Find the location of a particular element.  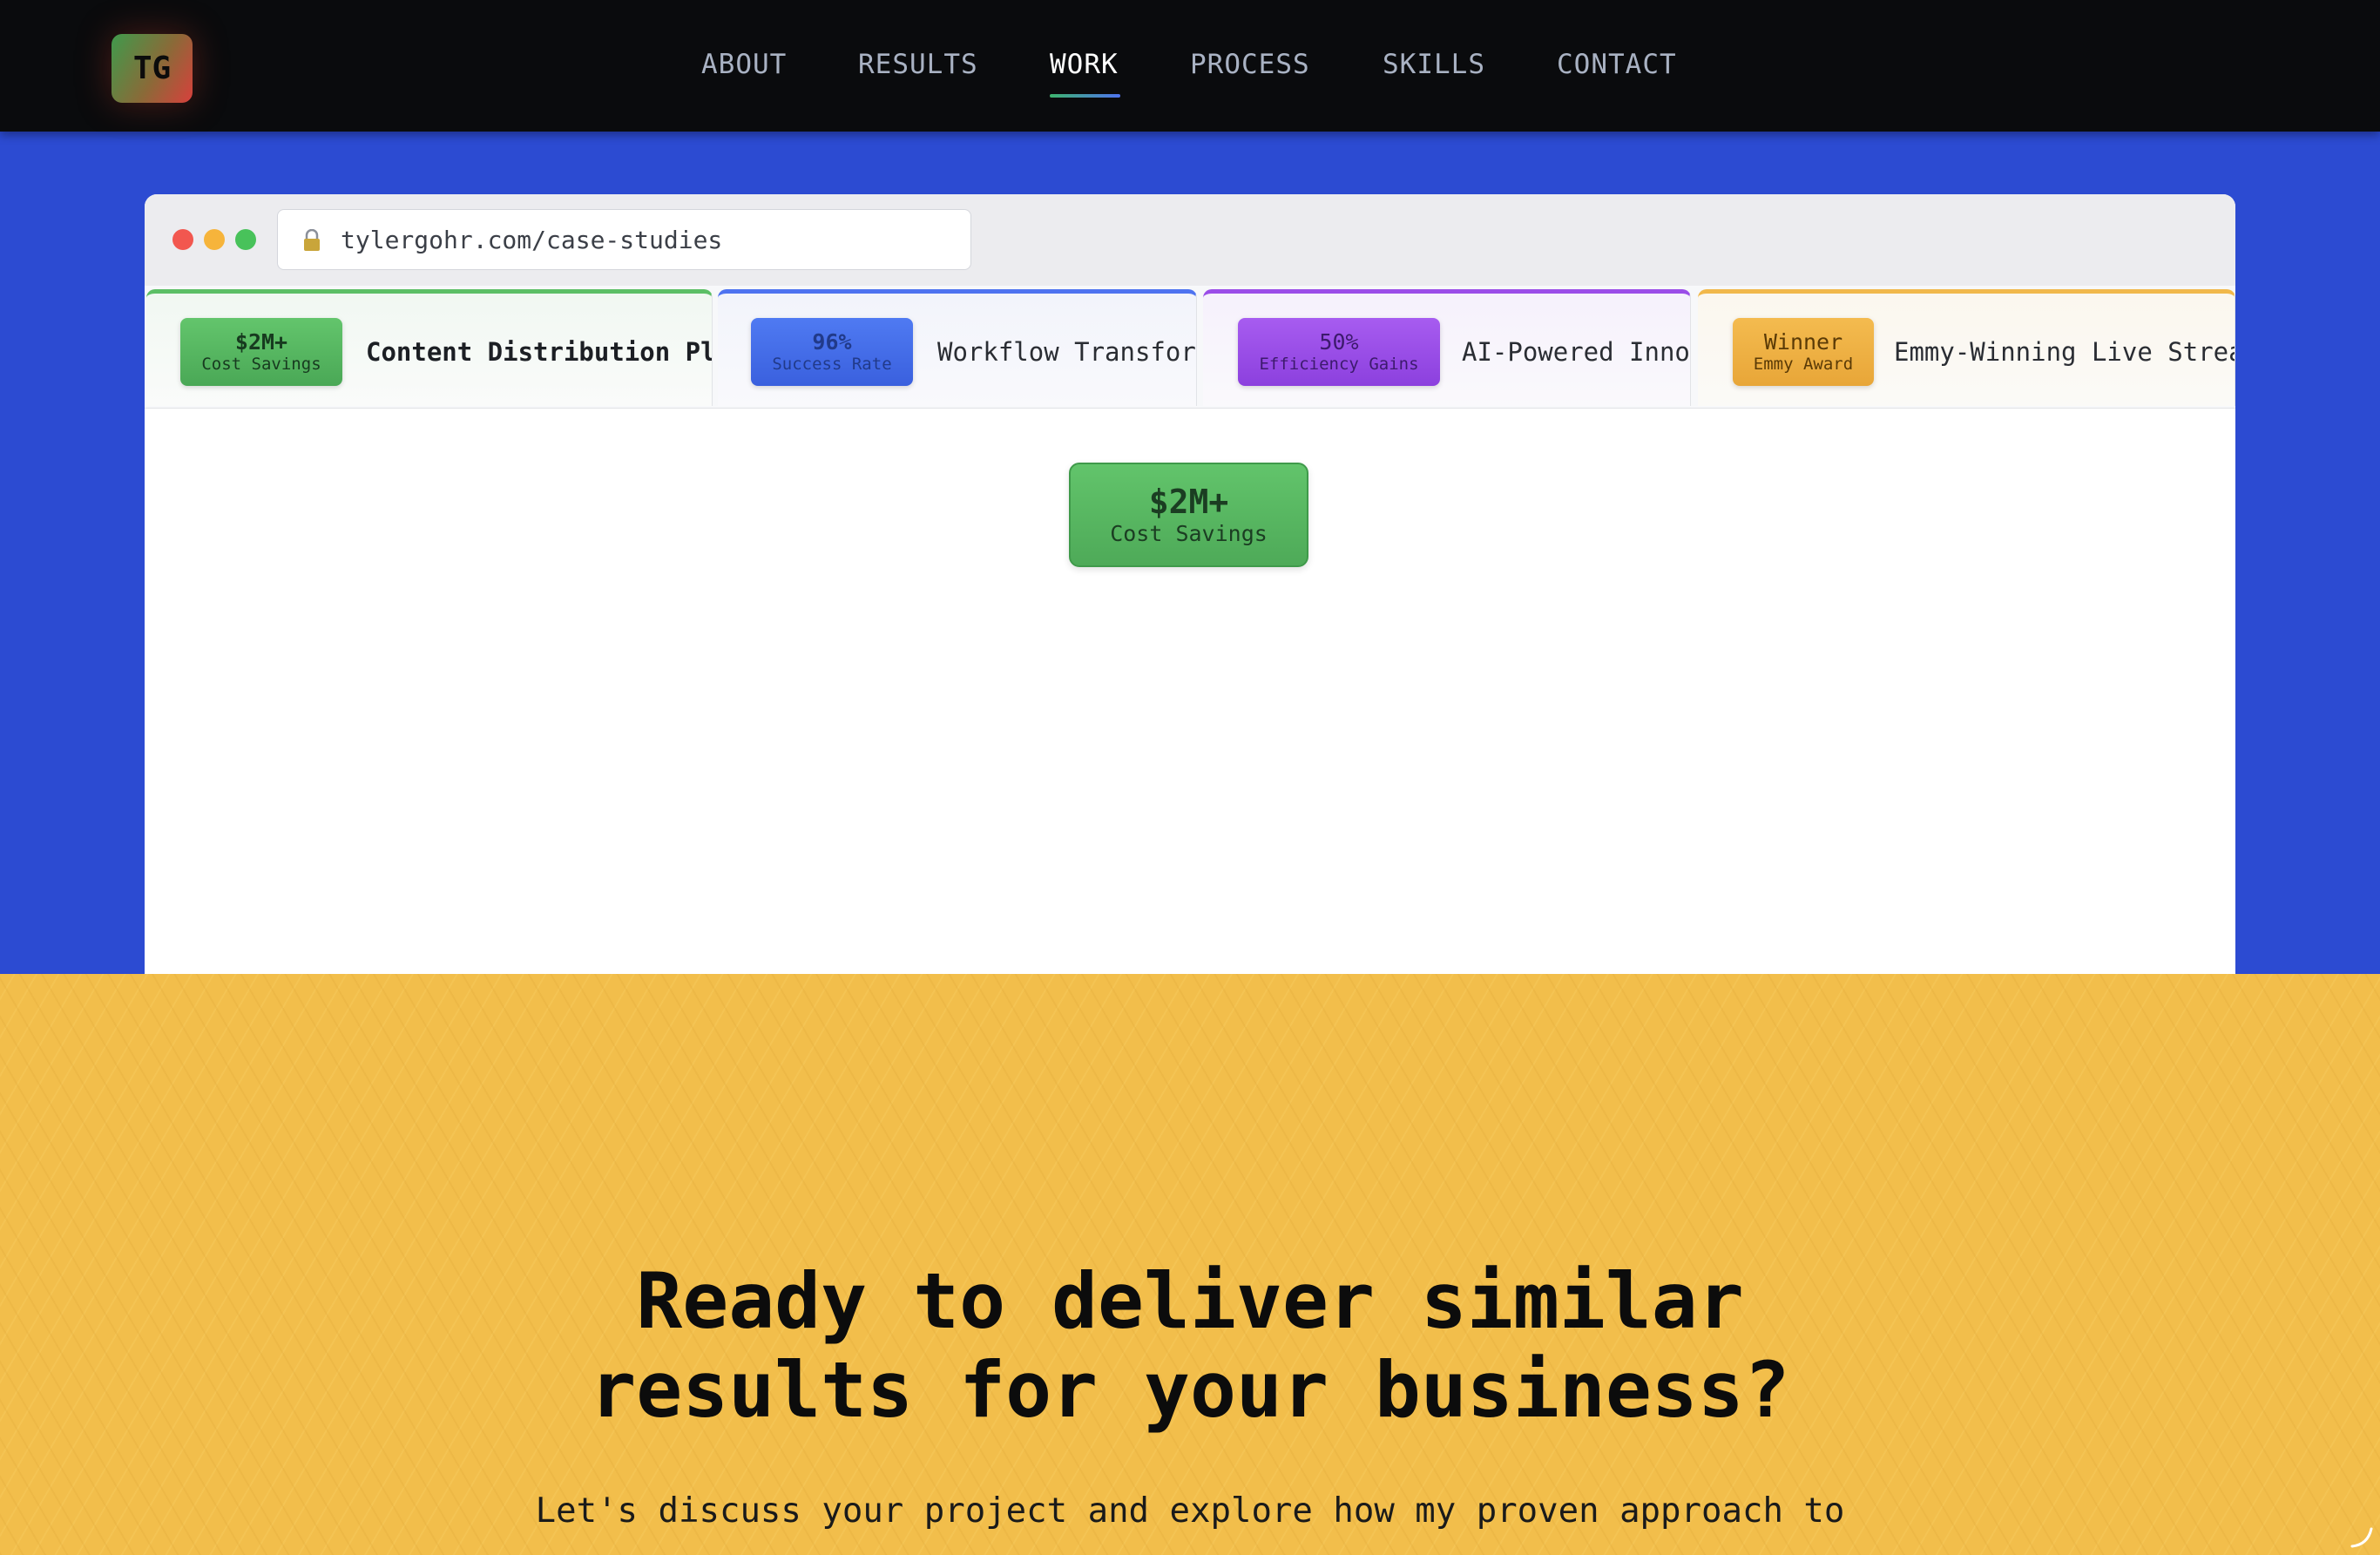

maximize-window-dot is located at coordinates (245, 240).